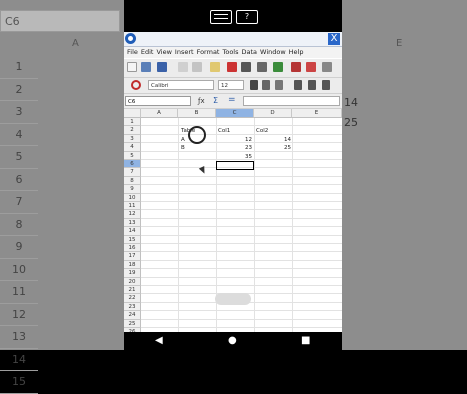 The width and height of the screenshot is (467, 394). Describe the element at coordinates (132, 189) in the screenshot. I see `row-header-9: 9` at that location.